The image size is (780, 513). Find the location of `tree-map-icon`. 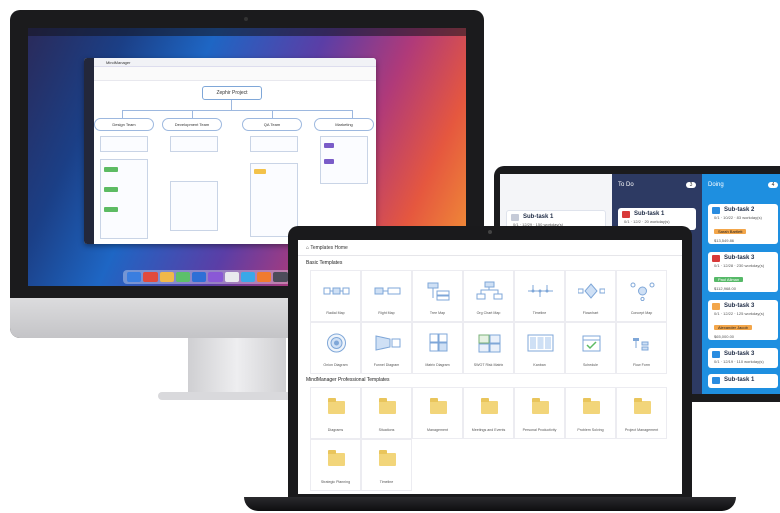

tree-map-icon is located at coordinates (438, 291).